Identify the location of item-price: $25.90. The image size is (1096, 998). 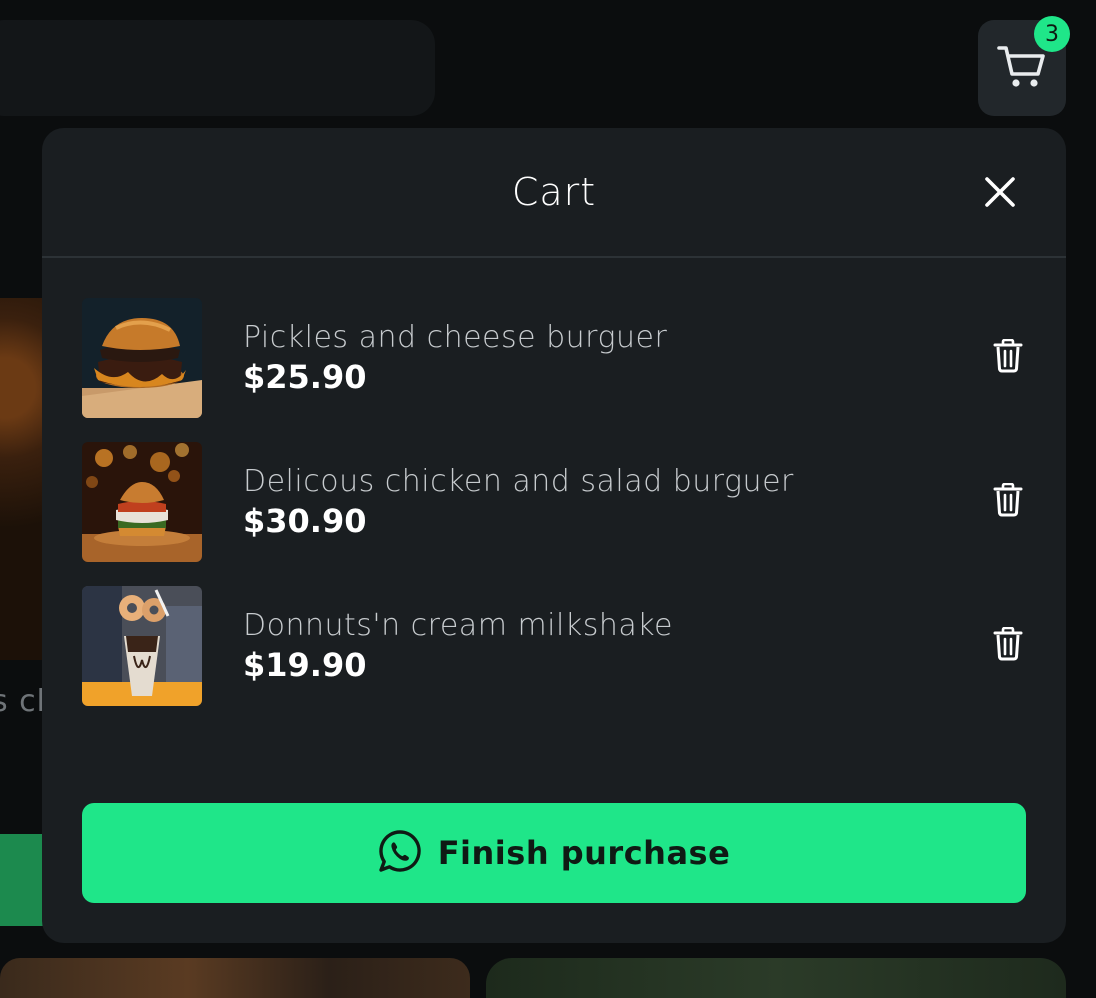
(305, 377).